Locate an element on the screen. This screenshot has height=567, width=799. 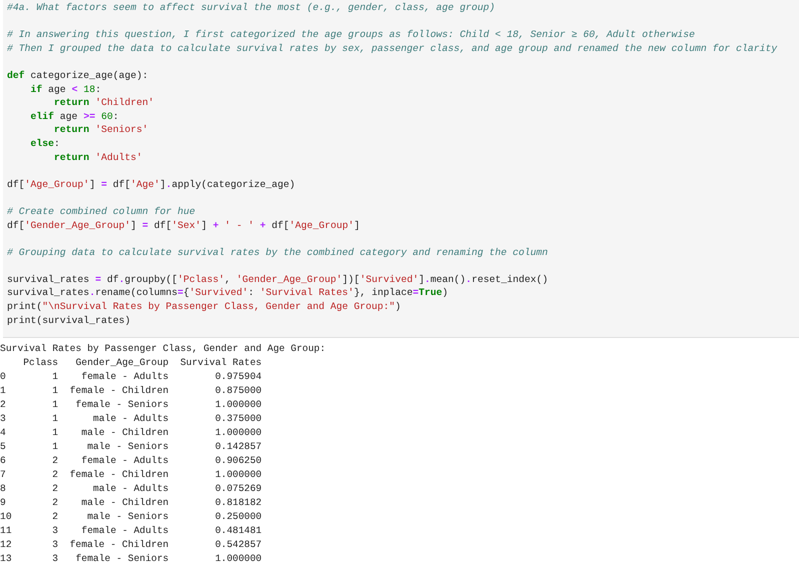
code-line: # In answering this question, I first categorized the age groups as follows: Child < 18, Senior ≥ 60, Adult otherwise is located at coordinates (351, 35).